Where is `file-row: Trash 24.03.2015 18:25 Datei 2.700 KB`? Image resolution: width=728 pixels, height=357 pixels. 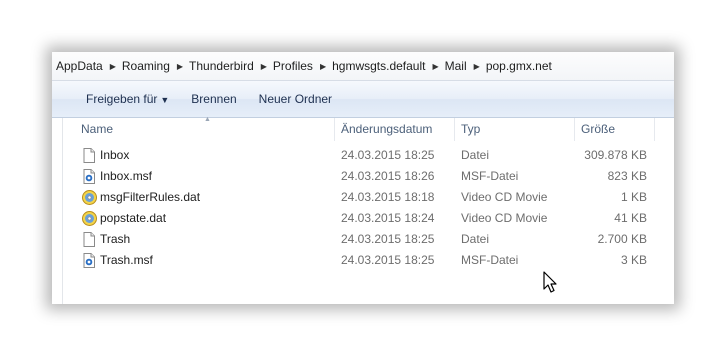 file-row: Trash 24.03.2015 18:25 Datei 2.700 KB is located at coordinates (368, 239).